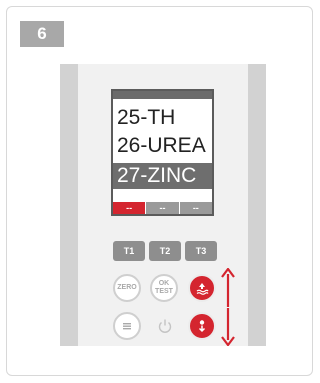 Image resolution: width=320 pixels, height=383 pixels. What do you see at coordinates (42, 34) in the screenshot?
I see `step-number-badge: 6` at bounding box center [42, 34].